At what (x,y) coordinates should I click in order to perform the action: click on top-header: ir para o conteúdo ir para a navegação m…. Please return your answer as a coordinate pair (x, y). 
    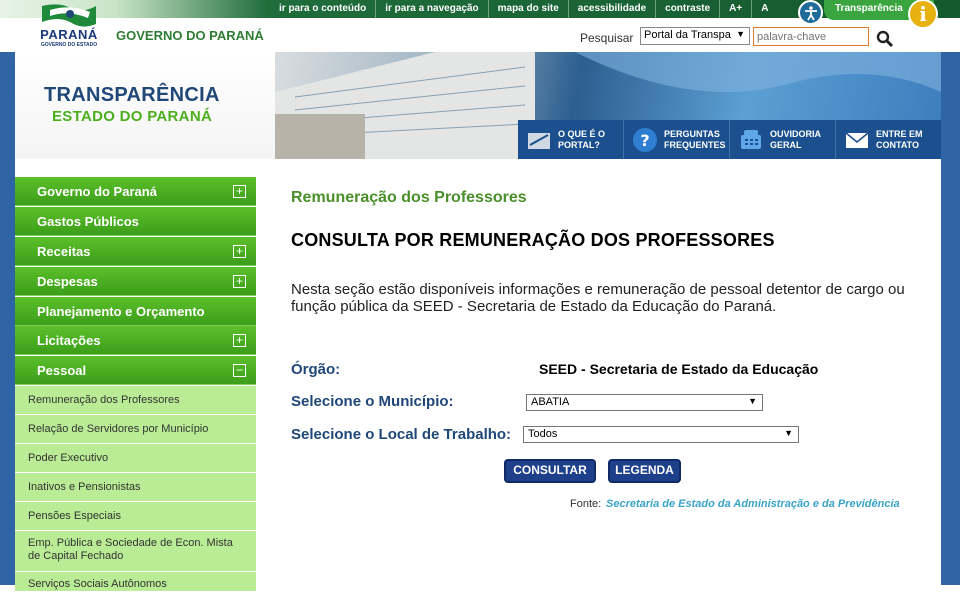
    Looking at the image, I should click on (480, 26).